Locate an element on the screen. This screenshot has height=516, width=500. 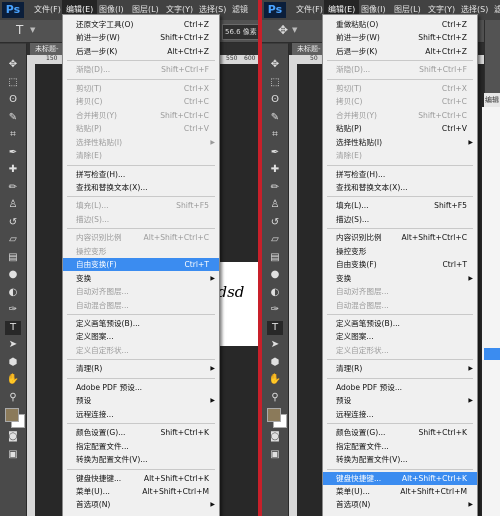
document-tab: 未标题- is located at coordinates (47, 49).